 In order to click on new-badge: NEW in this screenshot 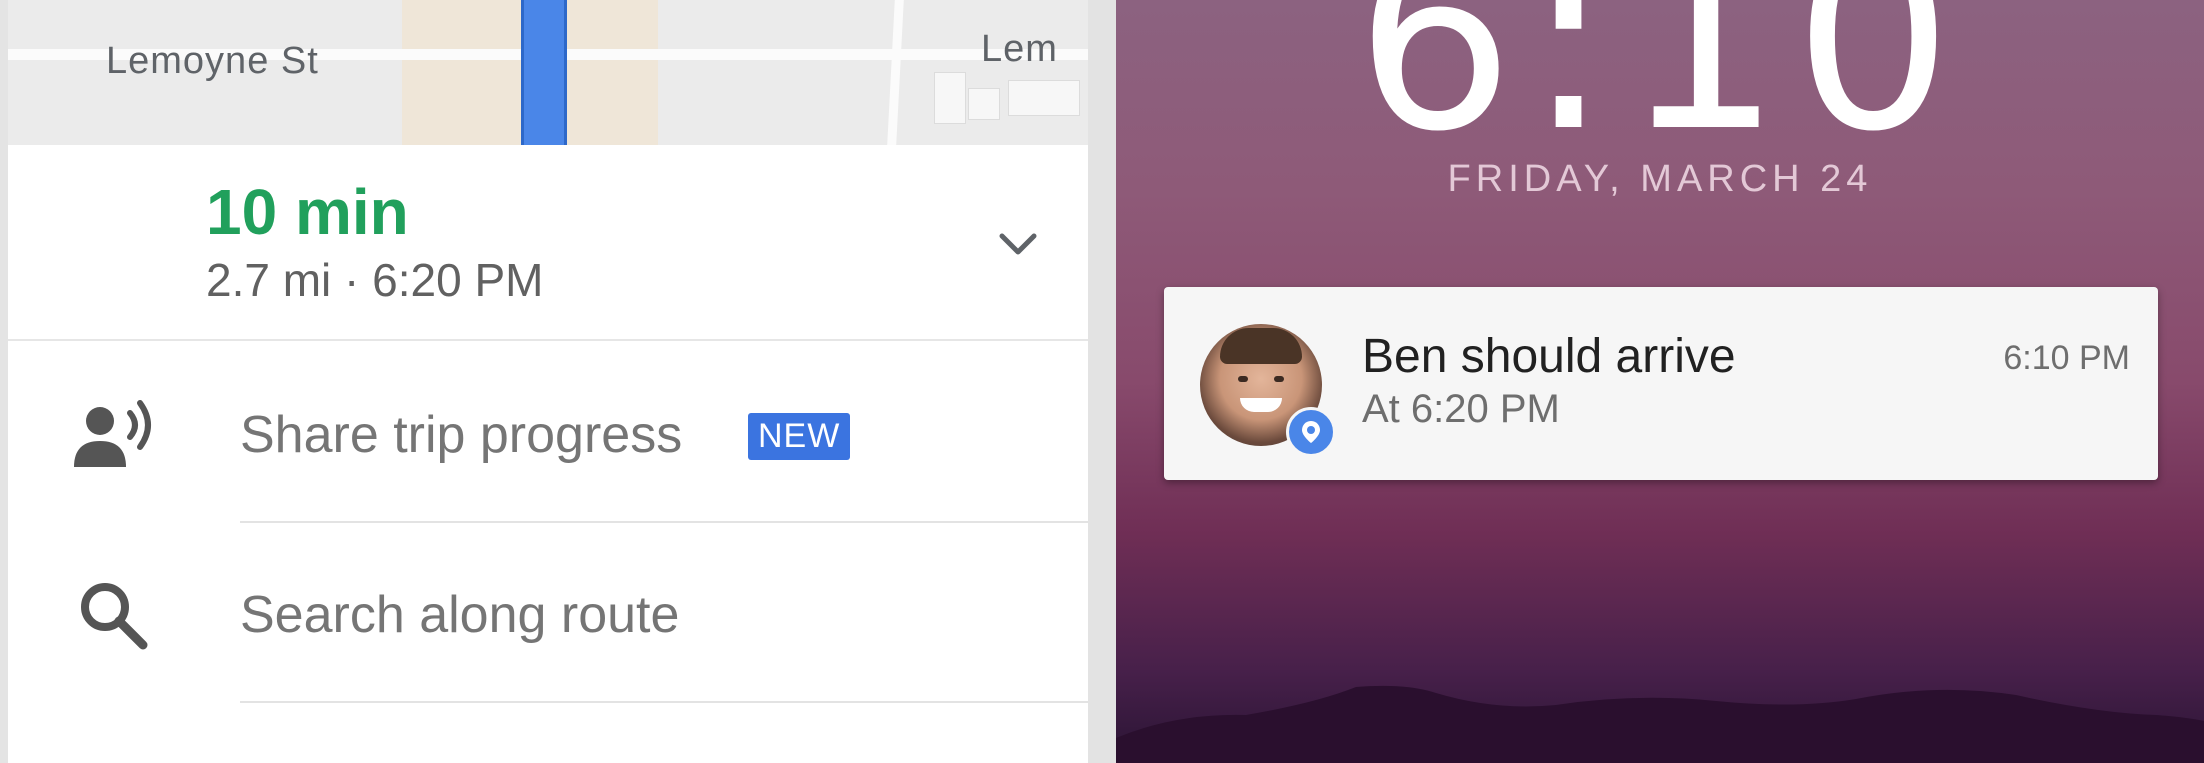, I will do `click(799, 436)`.